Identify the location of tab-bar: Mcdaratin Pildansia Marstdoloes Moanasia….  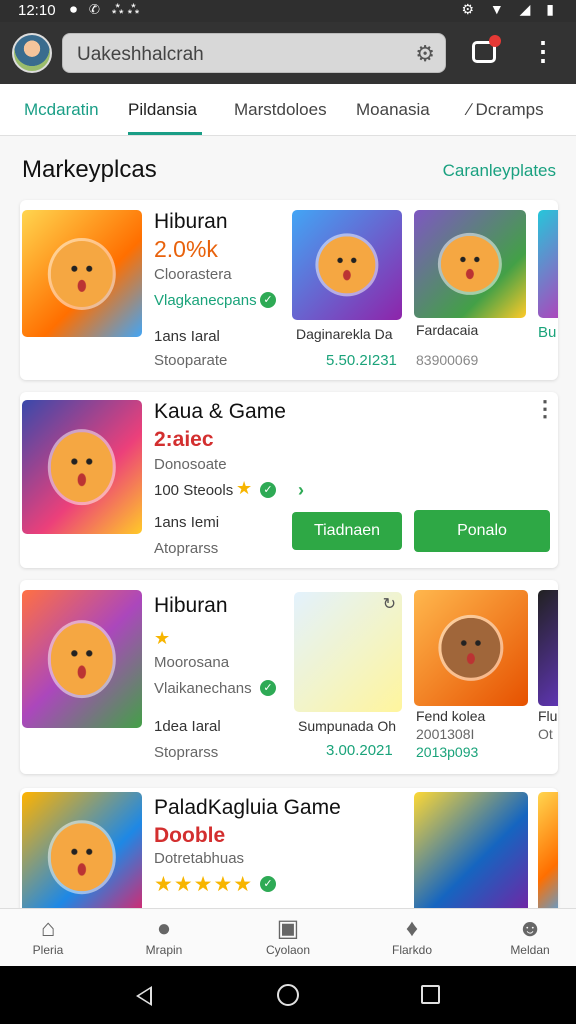
(288, 110).